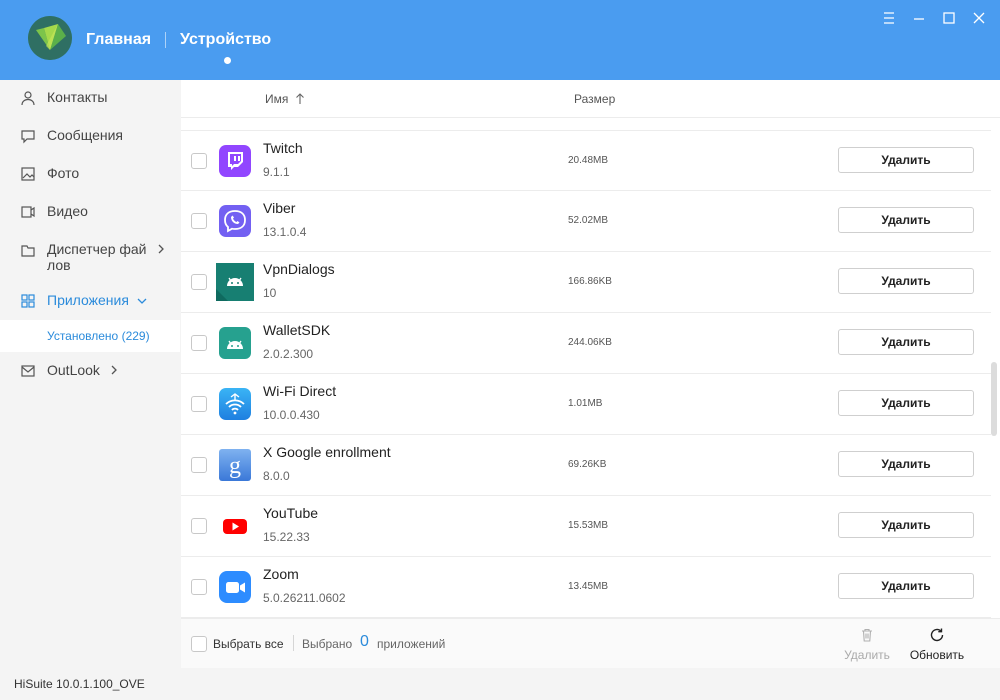  I want to click on sidebar-subitem-installed: Установлено (229), so click(90, 336).